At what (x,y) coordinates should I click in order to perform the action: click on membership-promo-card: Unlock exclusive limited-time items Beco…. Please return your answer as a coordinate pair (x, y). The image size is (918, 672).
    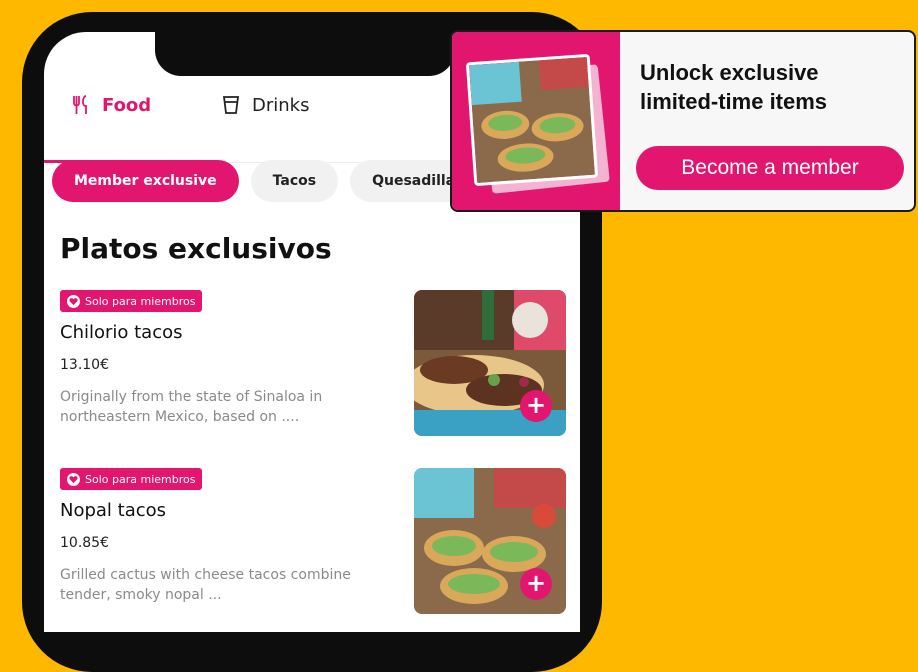
    Looking at the image, I should click on (683, 121).